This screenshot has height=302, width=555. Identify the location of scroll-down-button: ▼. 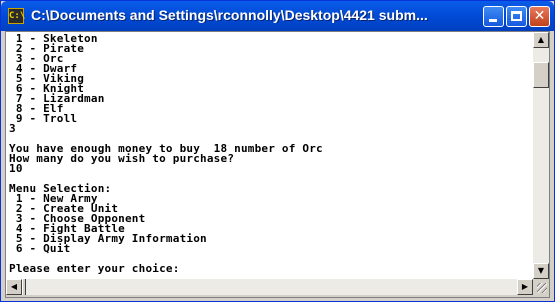
(541, 271).